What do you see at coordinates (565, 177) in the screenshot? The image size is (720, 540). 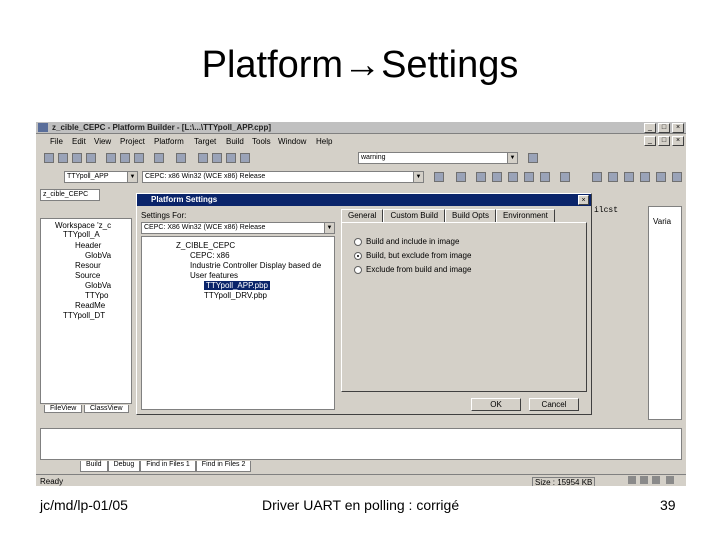 I see `target-disconnect-icon` at bounding box center [565, 177].